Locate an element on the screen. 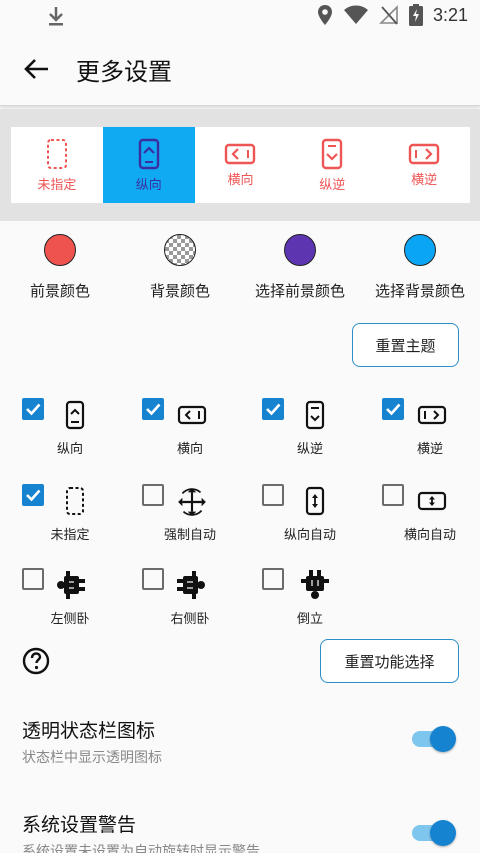  selected-foreground-color-swatch is located at coordinates (300, 250).